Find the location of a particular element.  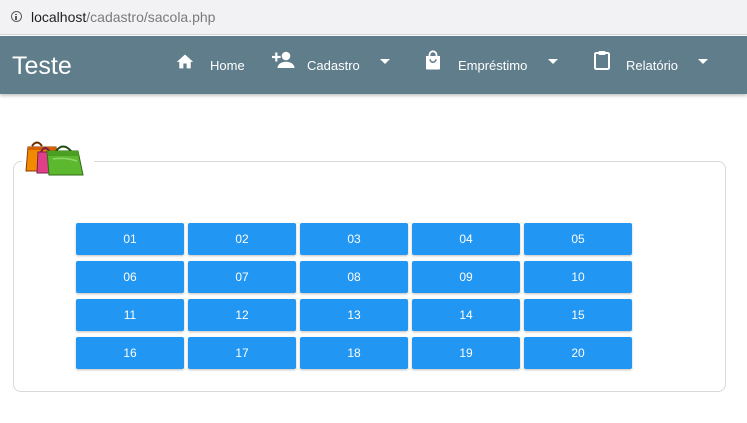

bag-button-19: 19 is located at coordinates (466, 353).